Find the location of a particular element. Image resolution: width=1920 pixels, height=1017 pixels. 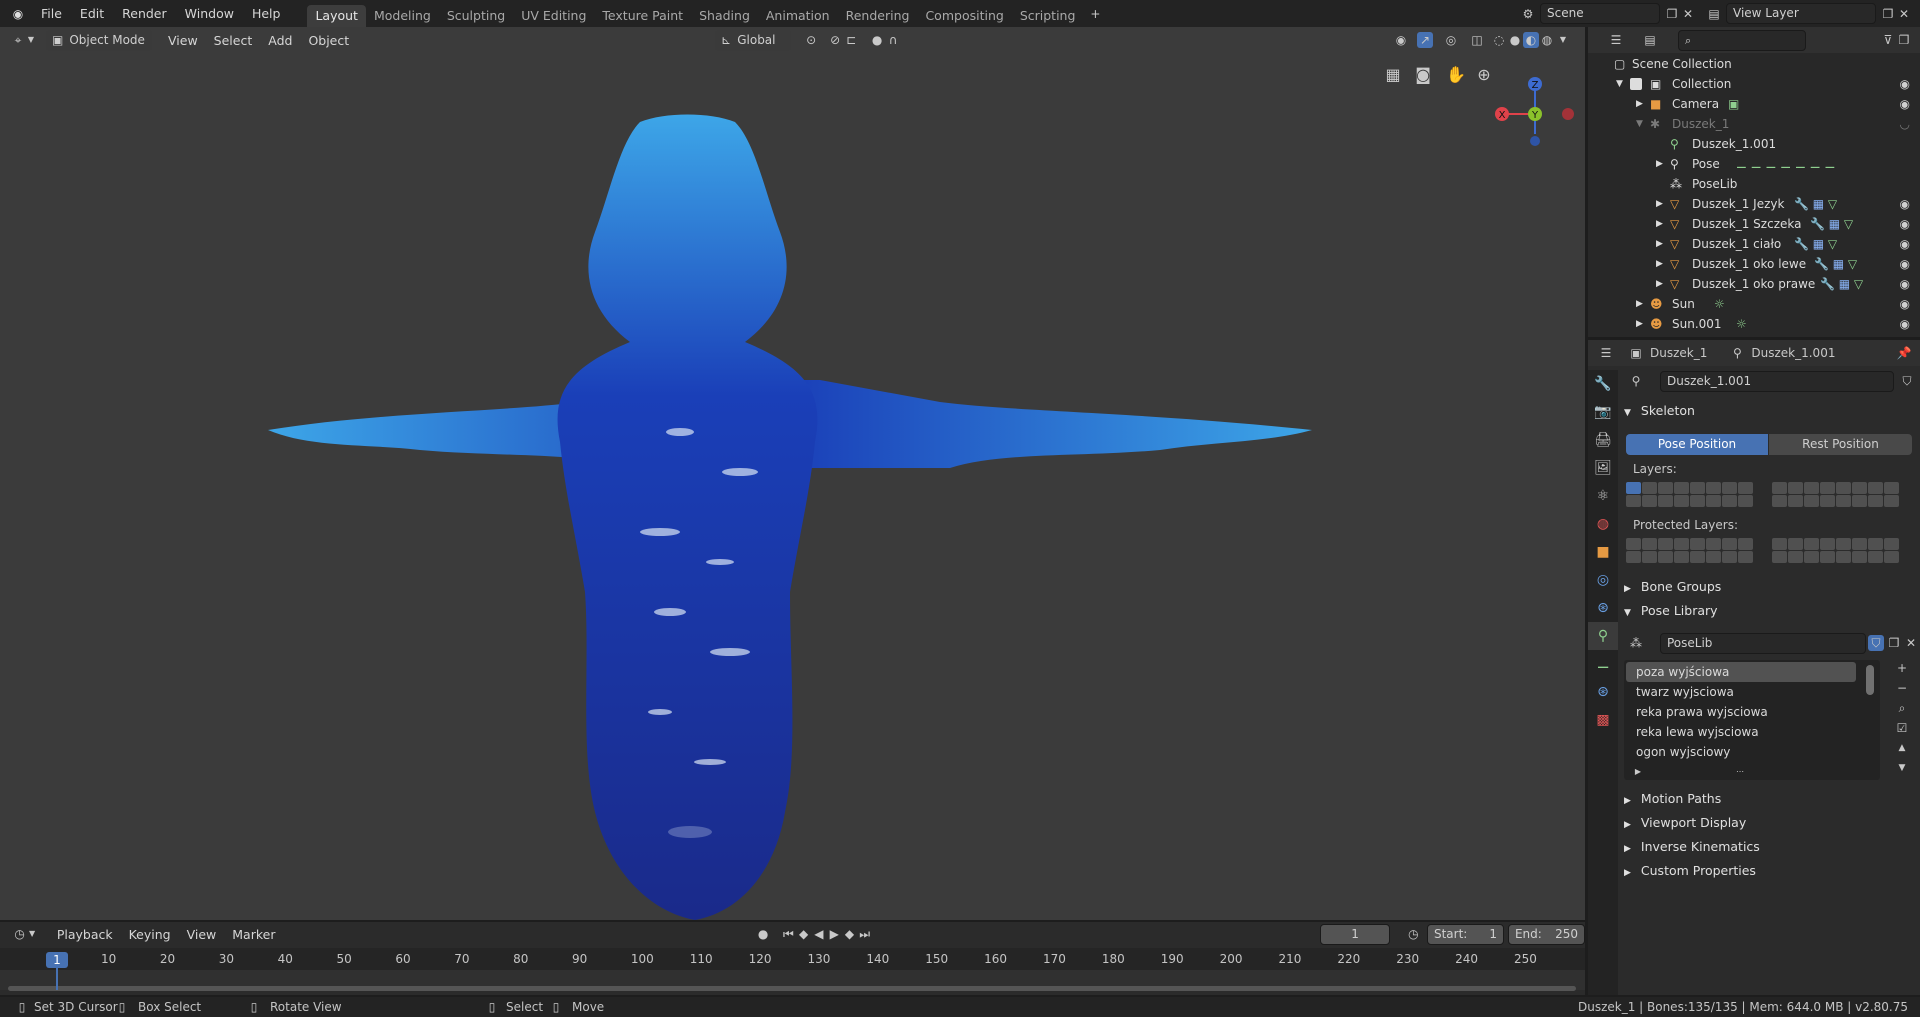

tab-texture-paint: Texture Paint is located at coordinates (642, 16).